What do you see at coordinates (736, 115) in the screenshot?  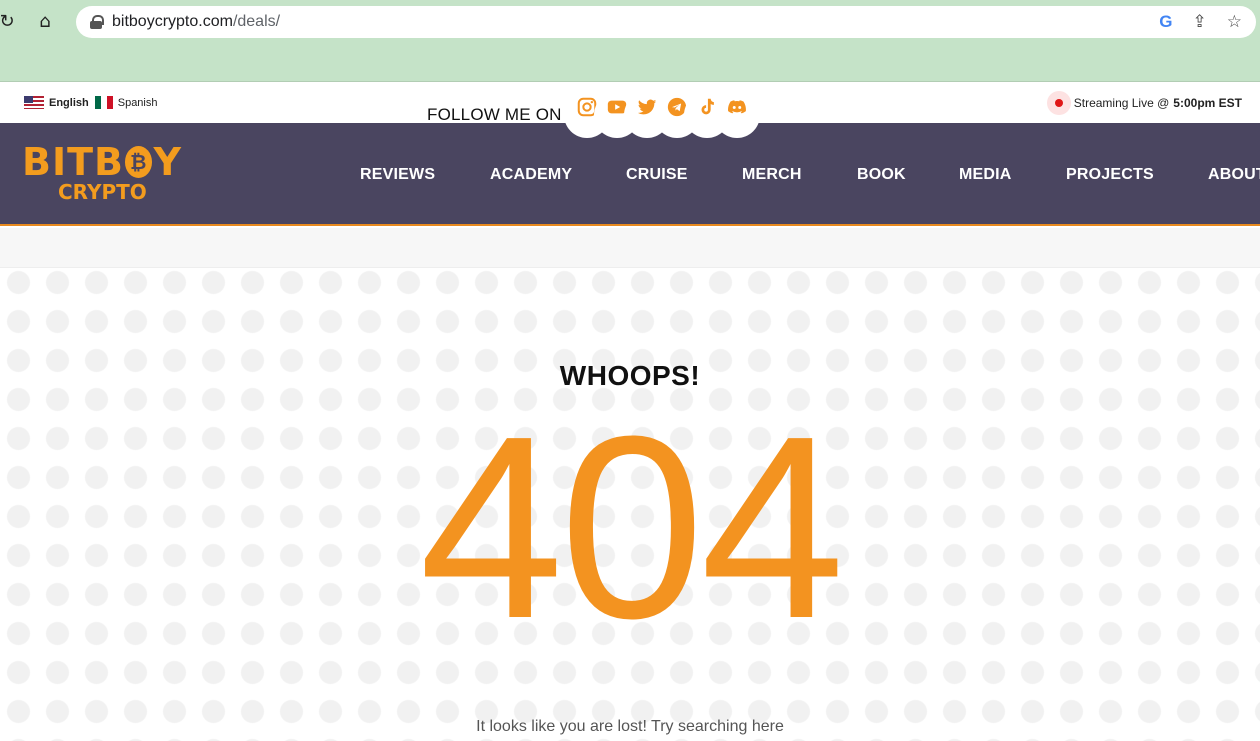 I see `discord-icon` at bounding box center [736, 115].